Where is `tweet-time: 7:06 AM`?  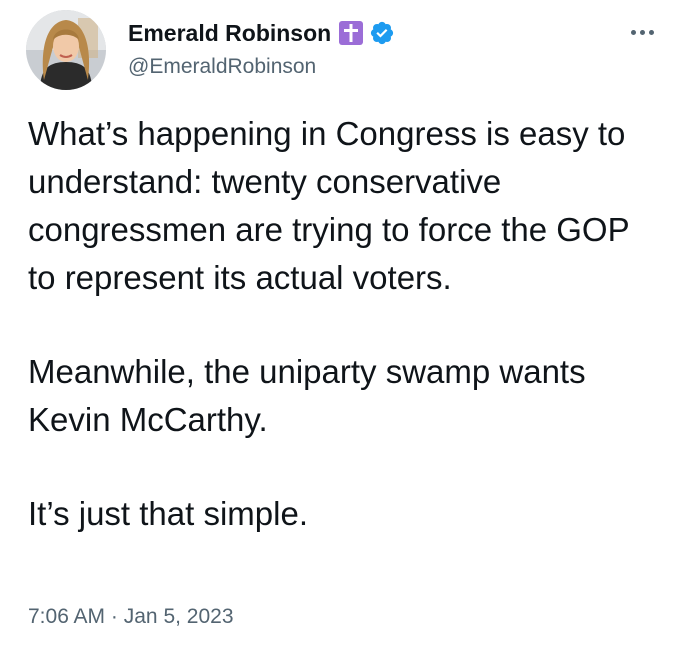
tweet-time: 7:06 AM is located at coordinates (67, 616).